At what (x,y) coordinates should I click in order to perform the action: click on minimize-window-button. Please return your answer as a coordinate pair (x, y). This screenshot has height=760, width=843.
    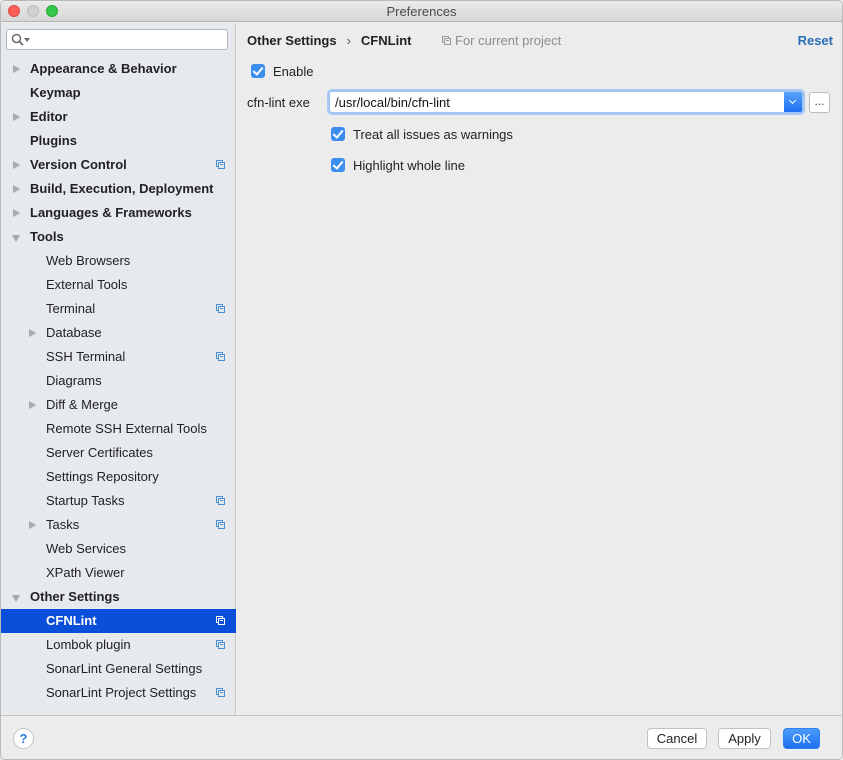
    Looking at the image, I should click on (33, 11).